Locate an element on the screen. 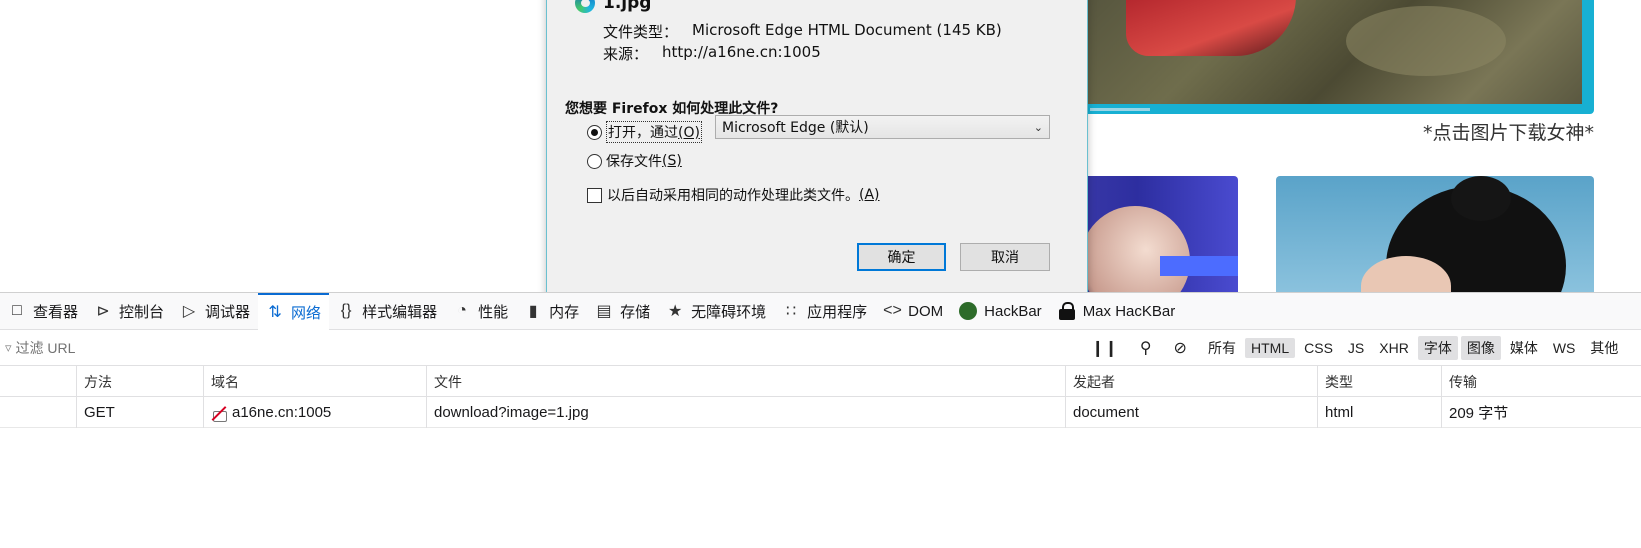  tab-network: ⇅ 网络 is located at coordinates (294, 311).